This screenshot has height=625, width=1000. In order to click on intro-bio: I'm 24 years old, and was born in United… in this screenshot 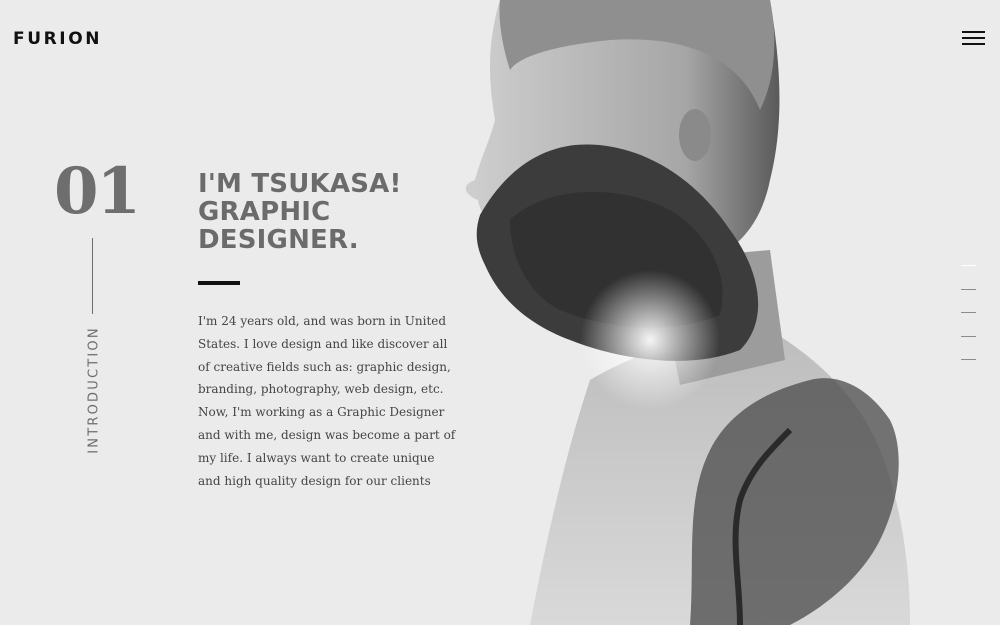, I will do `click(327, 401)`.